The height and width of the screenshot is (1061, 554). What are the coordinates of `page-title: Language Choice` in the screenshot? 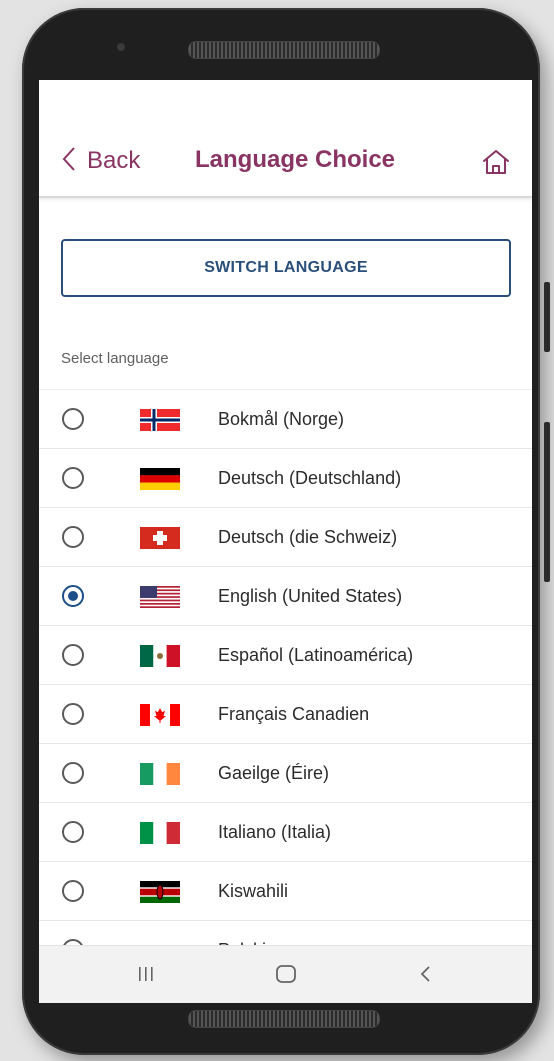 It's located at (295, 159).